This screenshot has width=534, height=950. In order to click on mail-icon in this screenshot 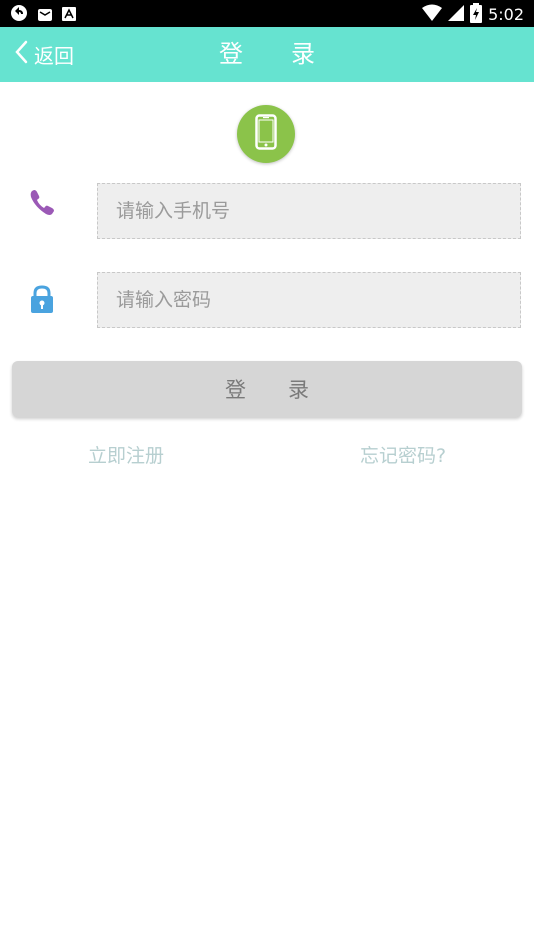, I will do `click(45, 15)`.